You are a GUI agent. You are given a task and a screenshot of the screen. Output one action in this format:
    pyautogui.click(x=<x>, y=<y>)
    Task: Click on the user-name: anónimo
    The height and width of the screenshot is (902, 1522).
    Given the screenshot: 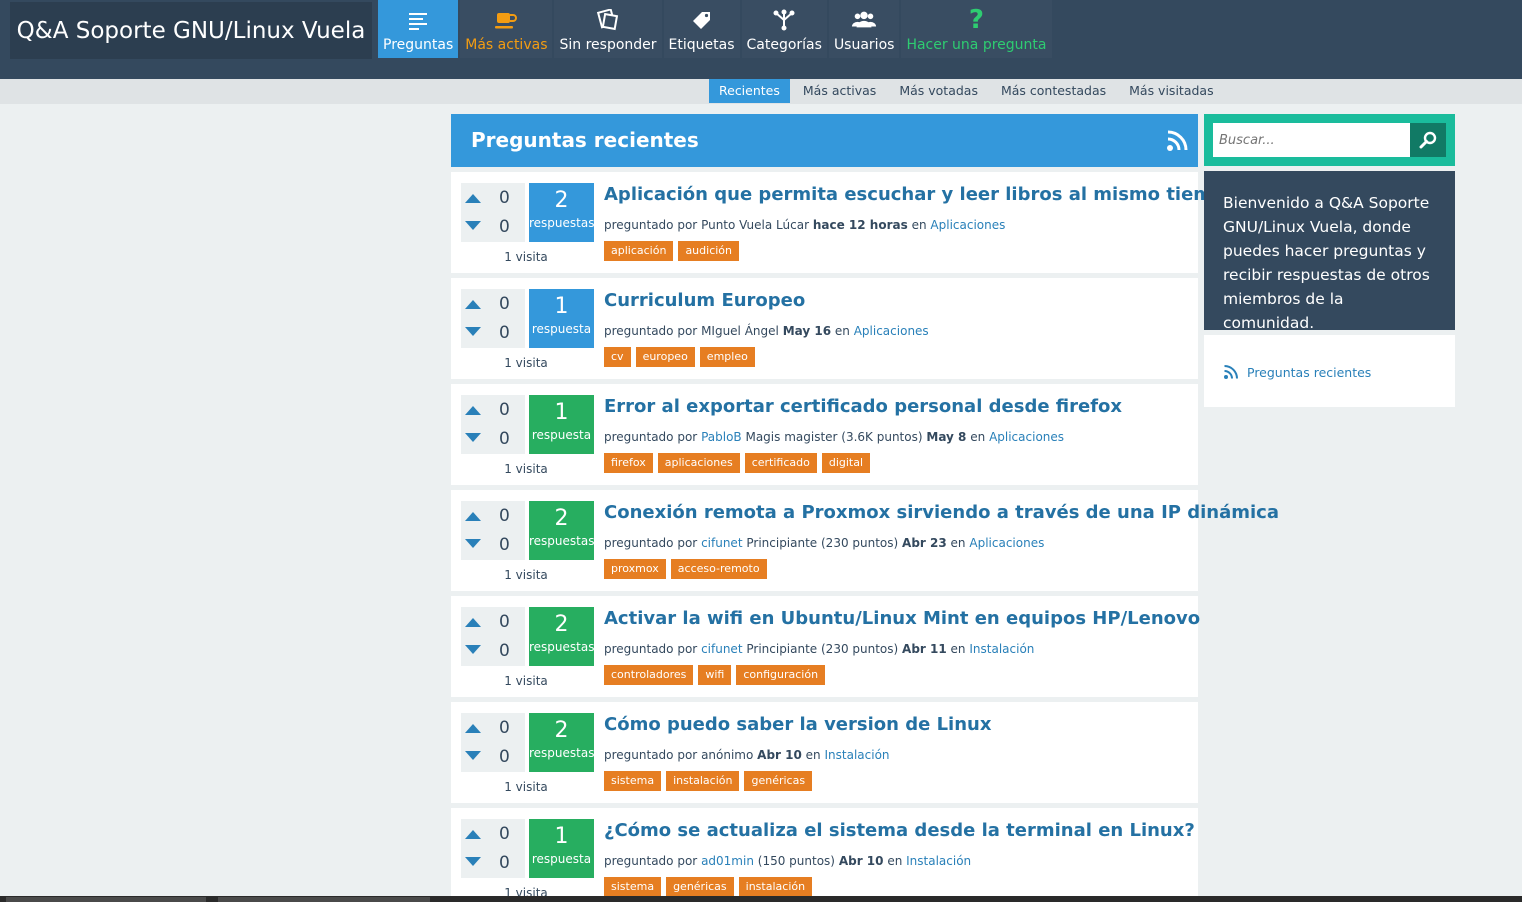 What is the action you would take?
    pyautogui.click(x=727, y=755)
    